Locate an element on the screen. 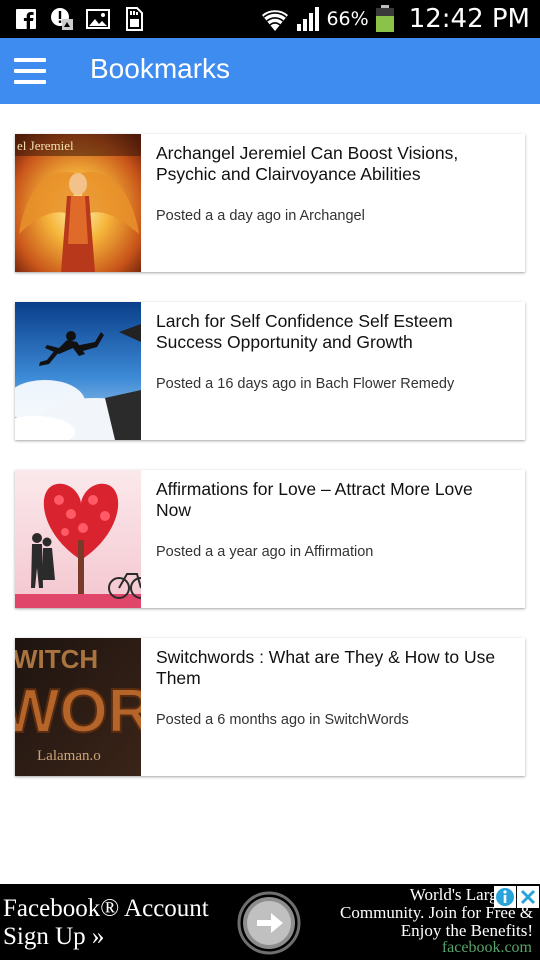  switchwords-image: WITCH WORDS Lalaman.o is located at coordinates (78, 707).